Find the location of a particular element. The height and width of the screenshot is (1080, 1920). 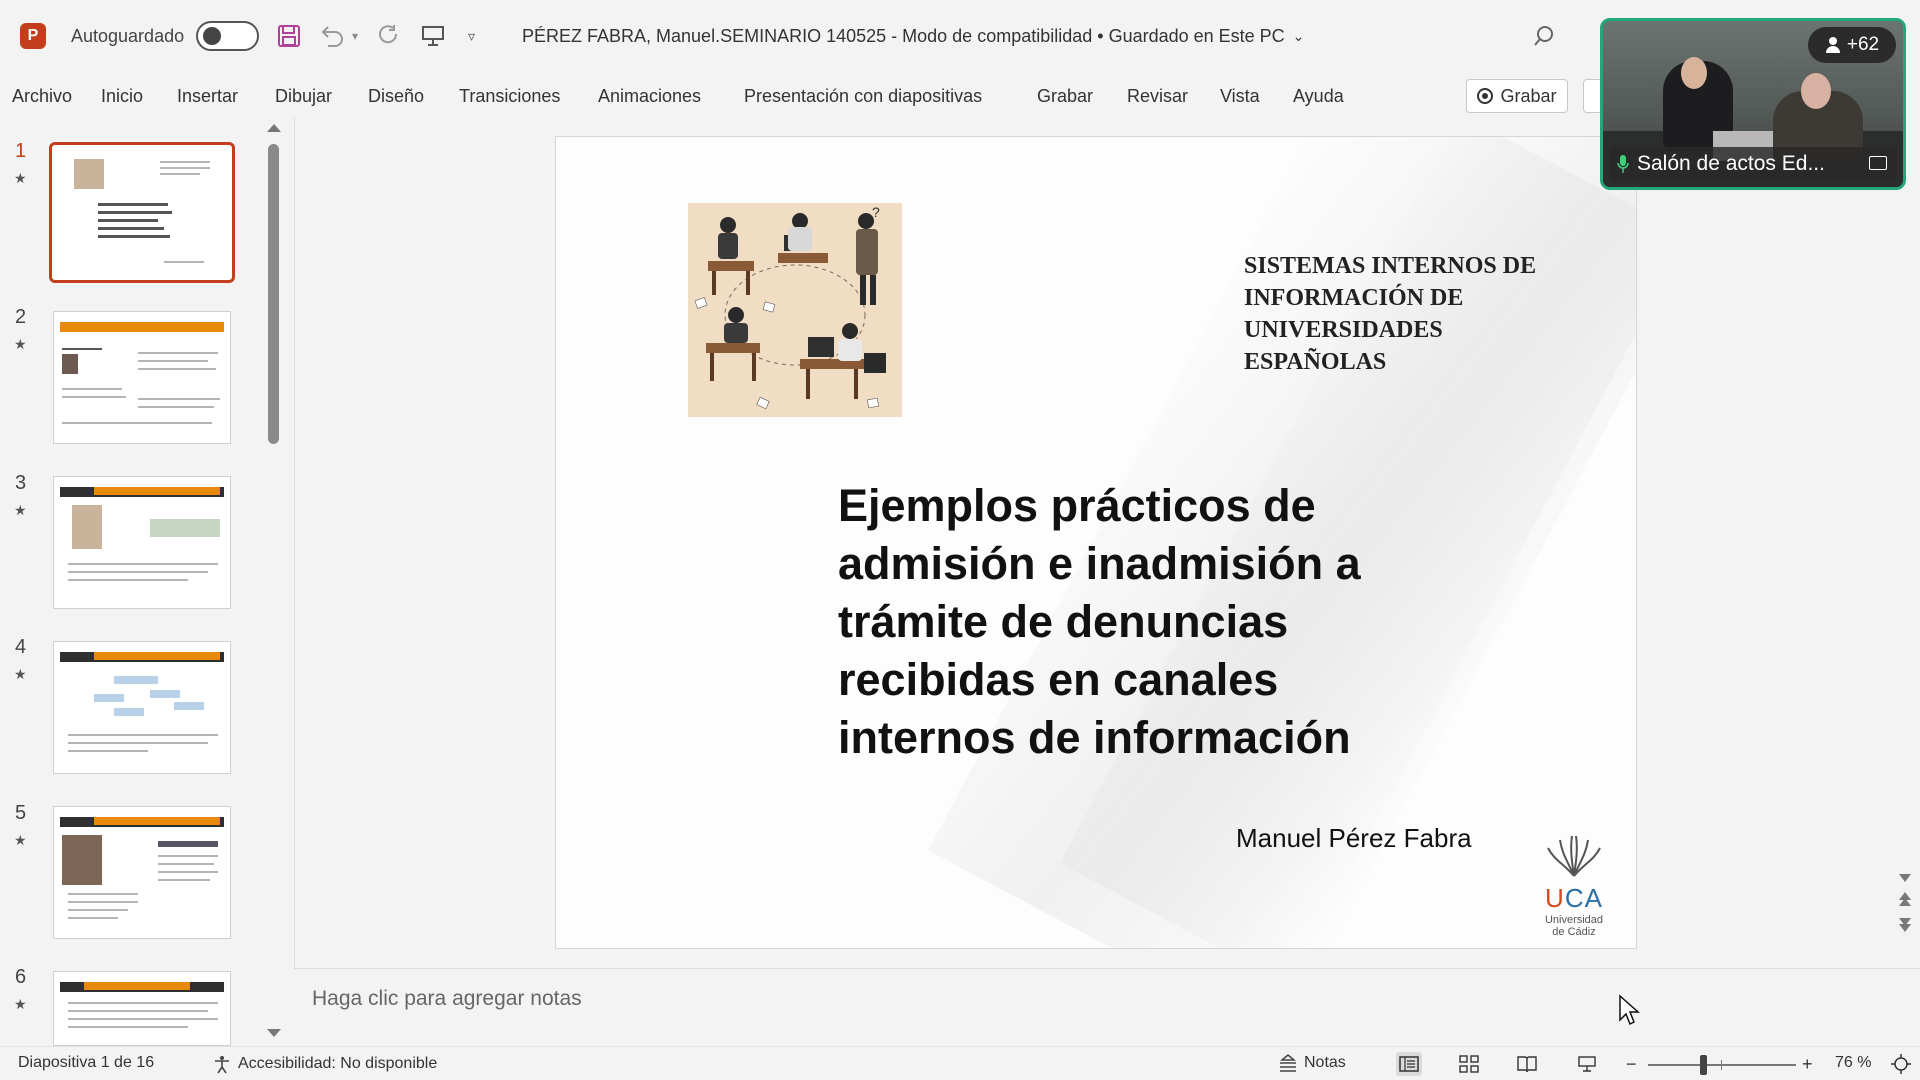

fit-to-window-icon is located at coordinates (1901, 1064).